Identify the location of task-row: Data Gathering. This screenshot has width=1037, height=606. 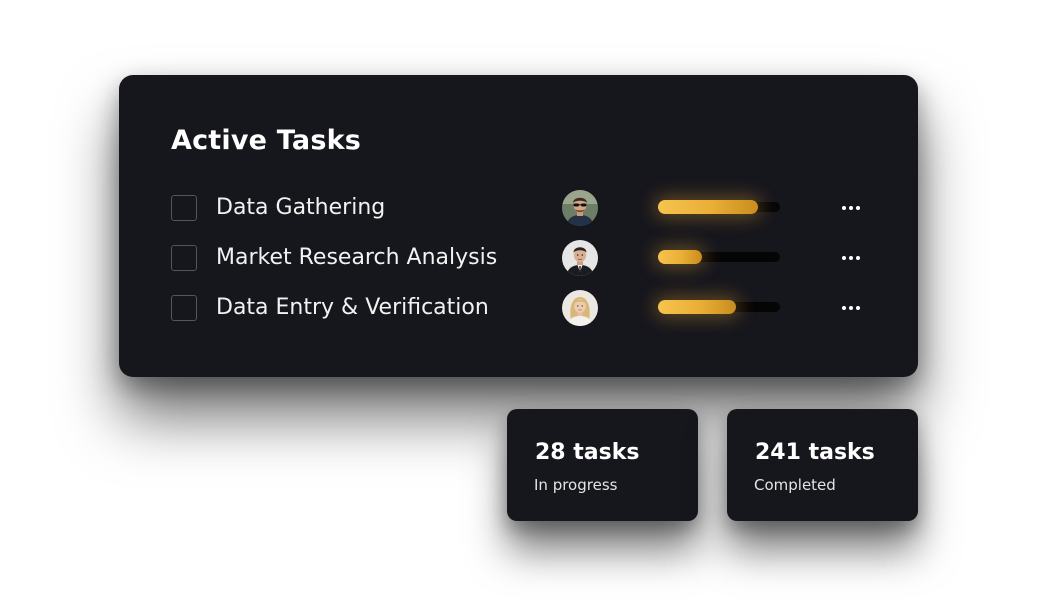
(521, 208).